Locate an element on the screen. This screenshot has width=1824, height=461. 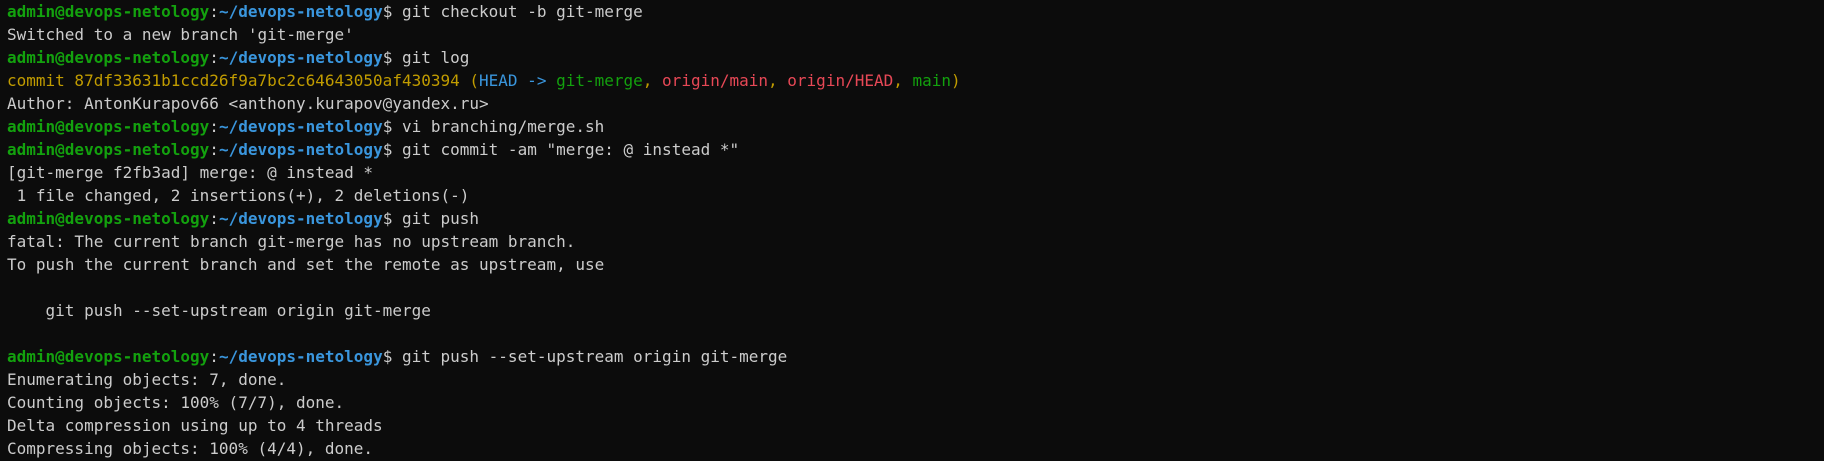
output-line: git push --set-upstream origin git-merge is located at coordinates (915, 310).